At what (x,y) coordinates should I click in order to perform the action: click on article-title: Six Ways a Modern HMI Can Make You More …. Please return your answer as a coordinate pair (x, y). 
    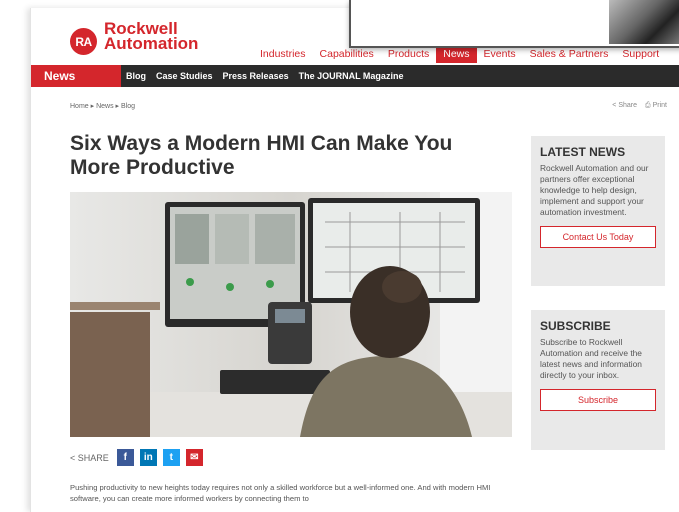
    Looking at the image, I should click on (261, 155).